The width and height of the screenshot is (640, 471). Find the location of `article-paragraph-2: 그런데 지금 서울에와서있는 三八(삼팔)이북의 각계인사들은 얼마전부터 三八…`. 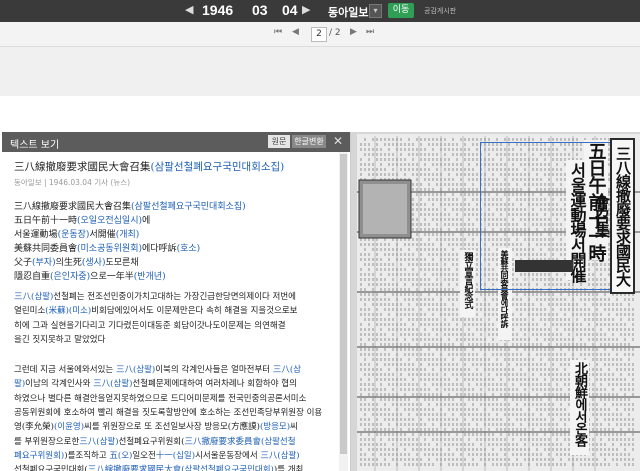

article-paragraph-2: 그런데 지금 서울에와서있는 三八(삼팔)이북의 각계인사들은 얼마전부터 三八… is located at coordinates (171, 417).